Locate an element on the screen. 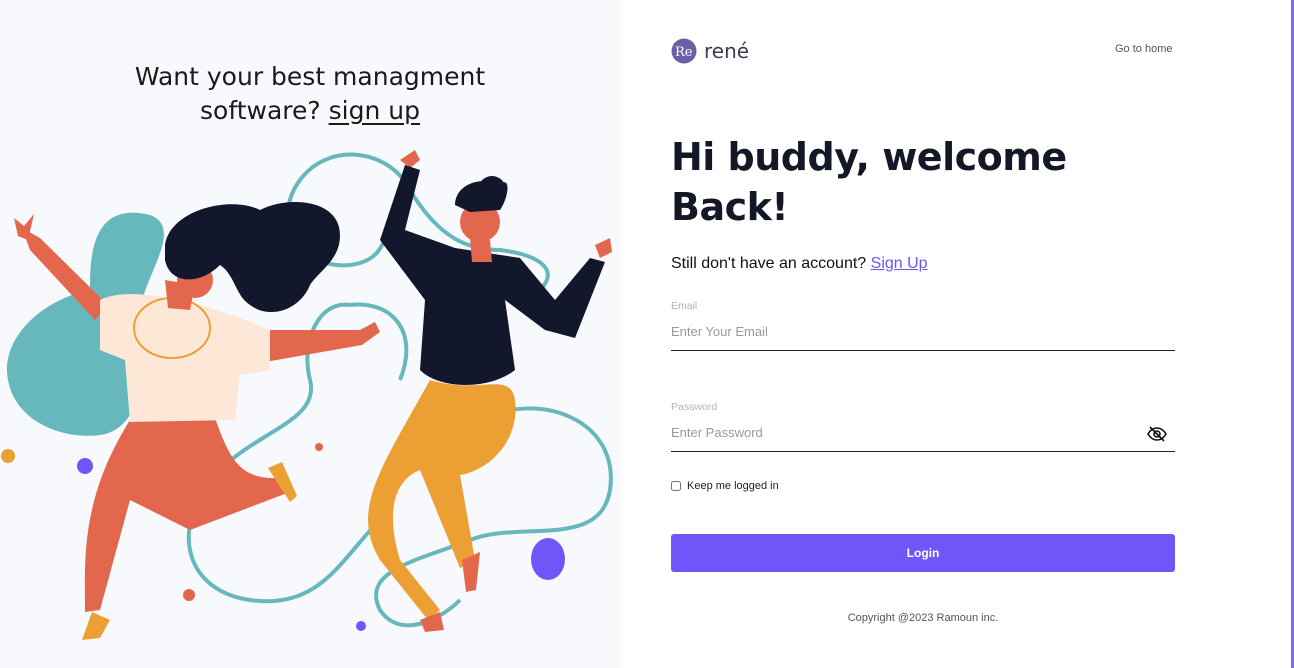  promo-signup-link: sign up is located at coordinates (374, 110).